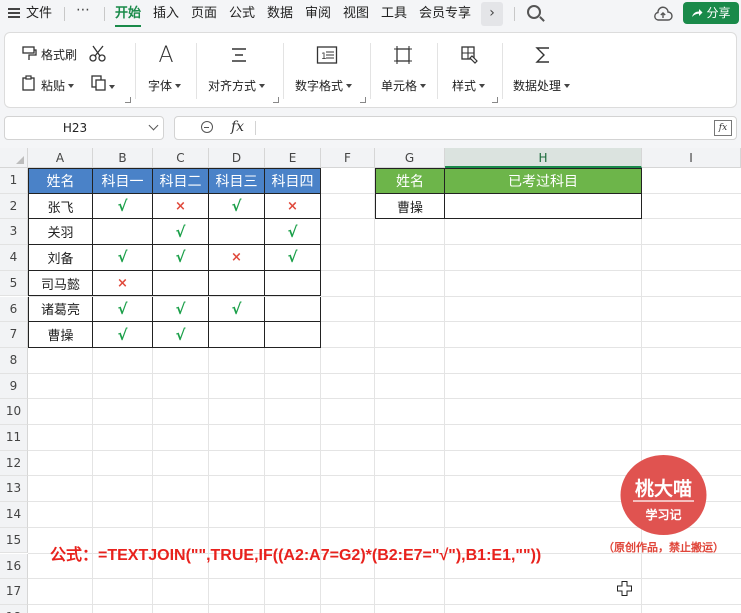 The image size is (741, 613). Describe the element at coordinates (60, 283) in the screenshot. I see `table1-name-cell: 司马懿` at that location.